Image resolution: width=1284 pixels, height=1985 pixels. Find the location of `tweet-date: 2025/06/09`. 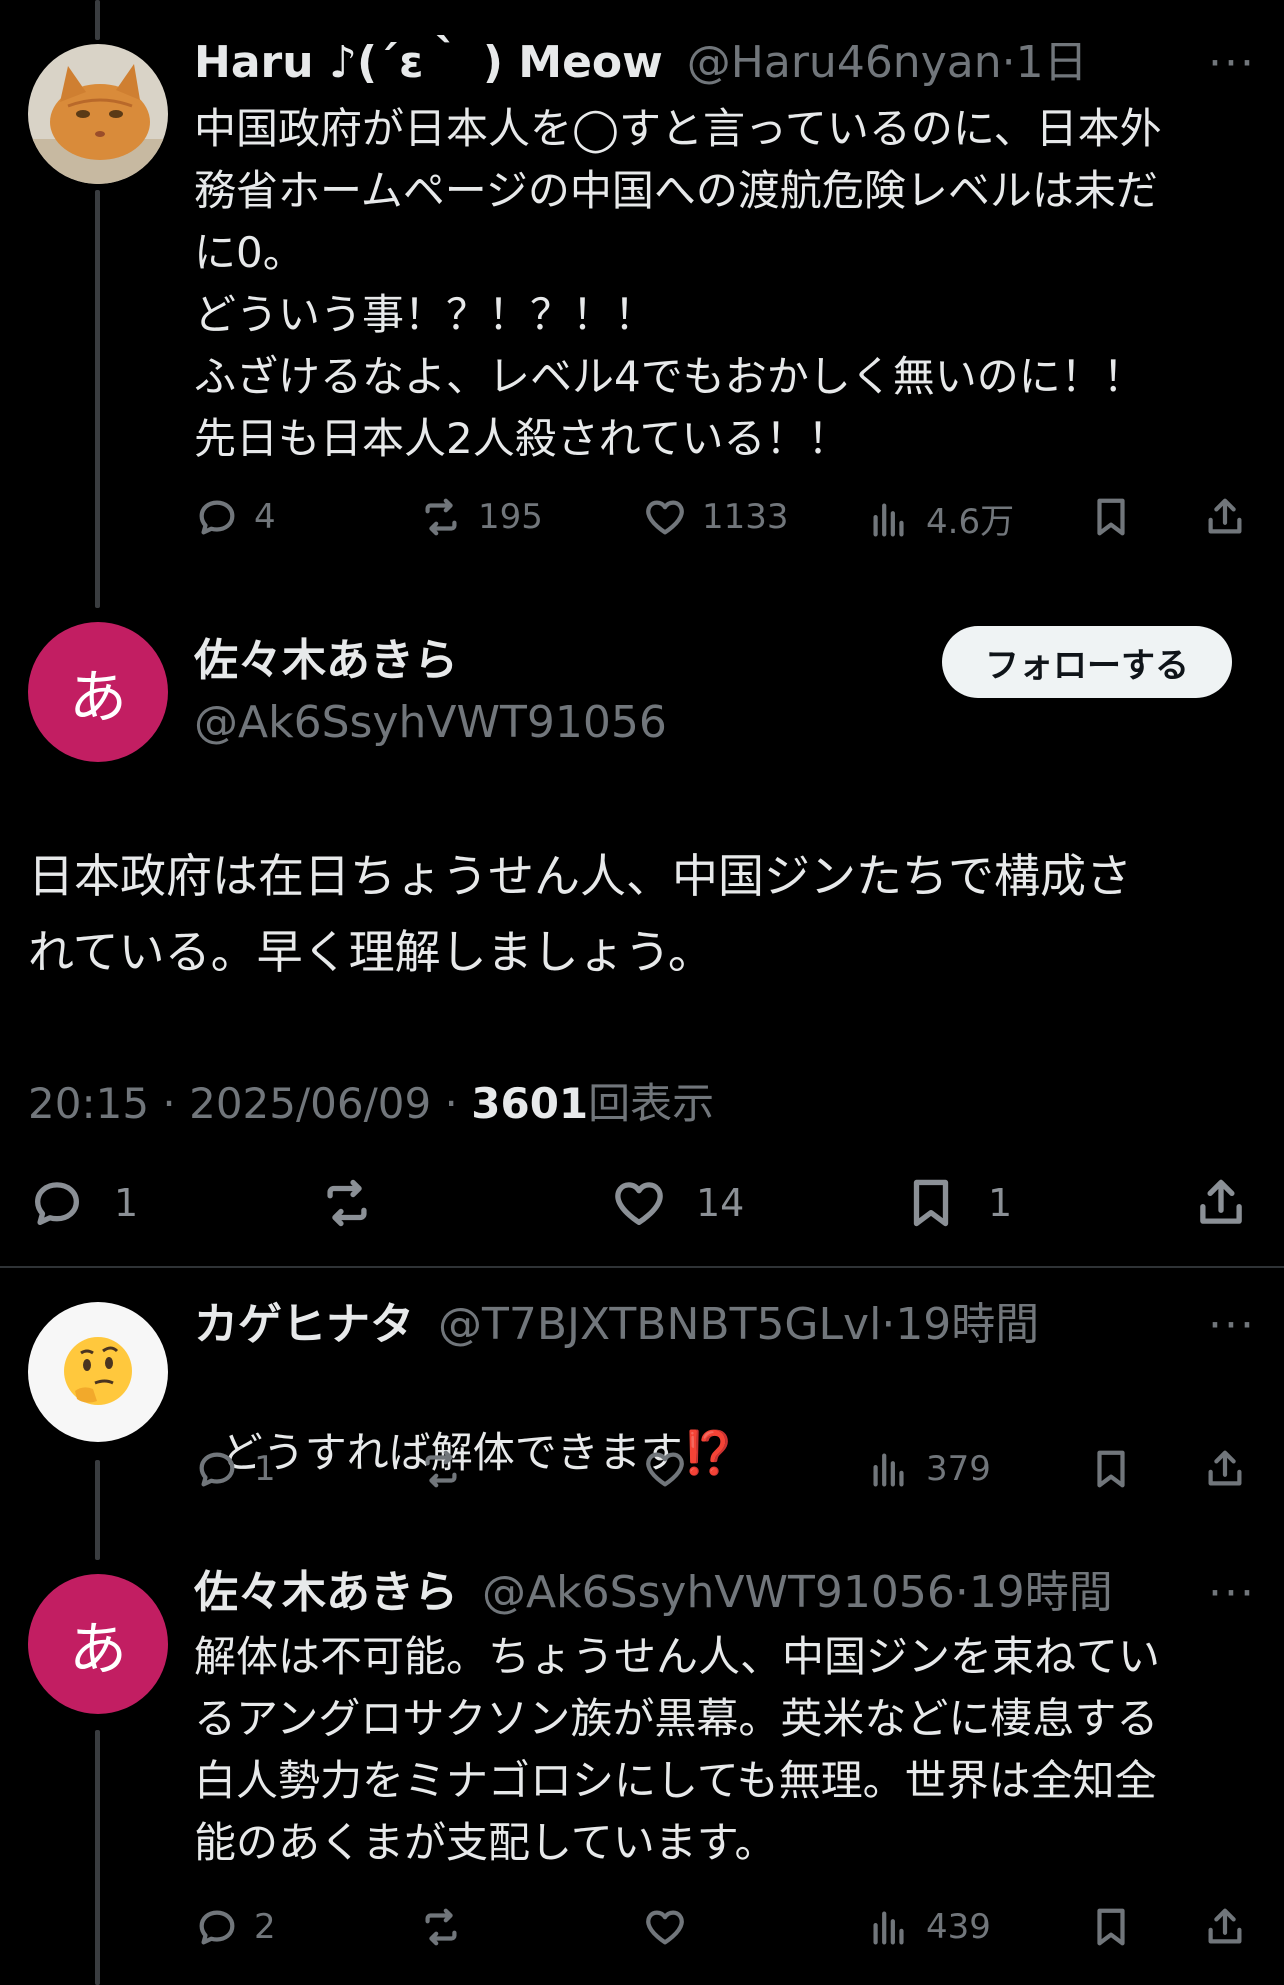

tweet-date: 2025/06/09 is located at coordinates (310, 1103).